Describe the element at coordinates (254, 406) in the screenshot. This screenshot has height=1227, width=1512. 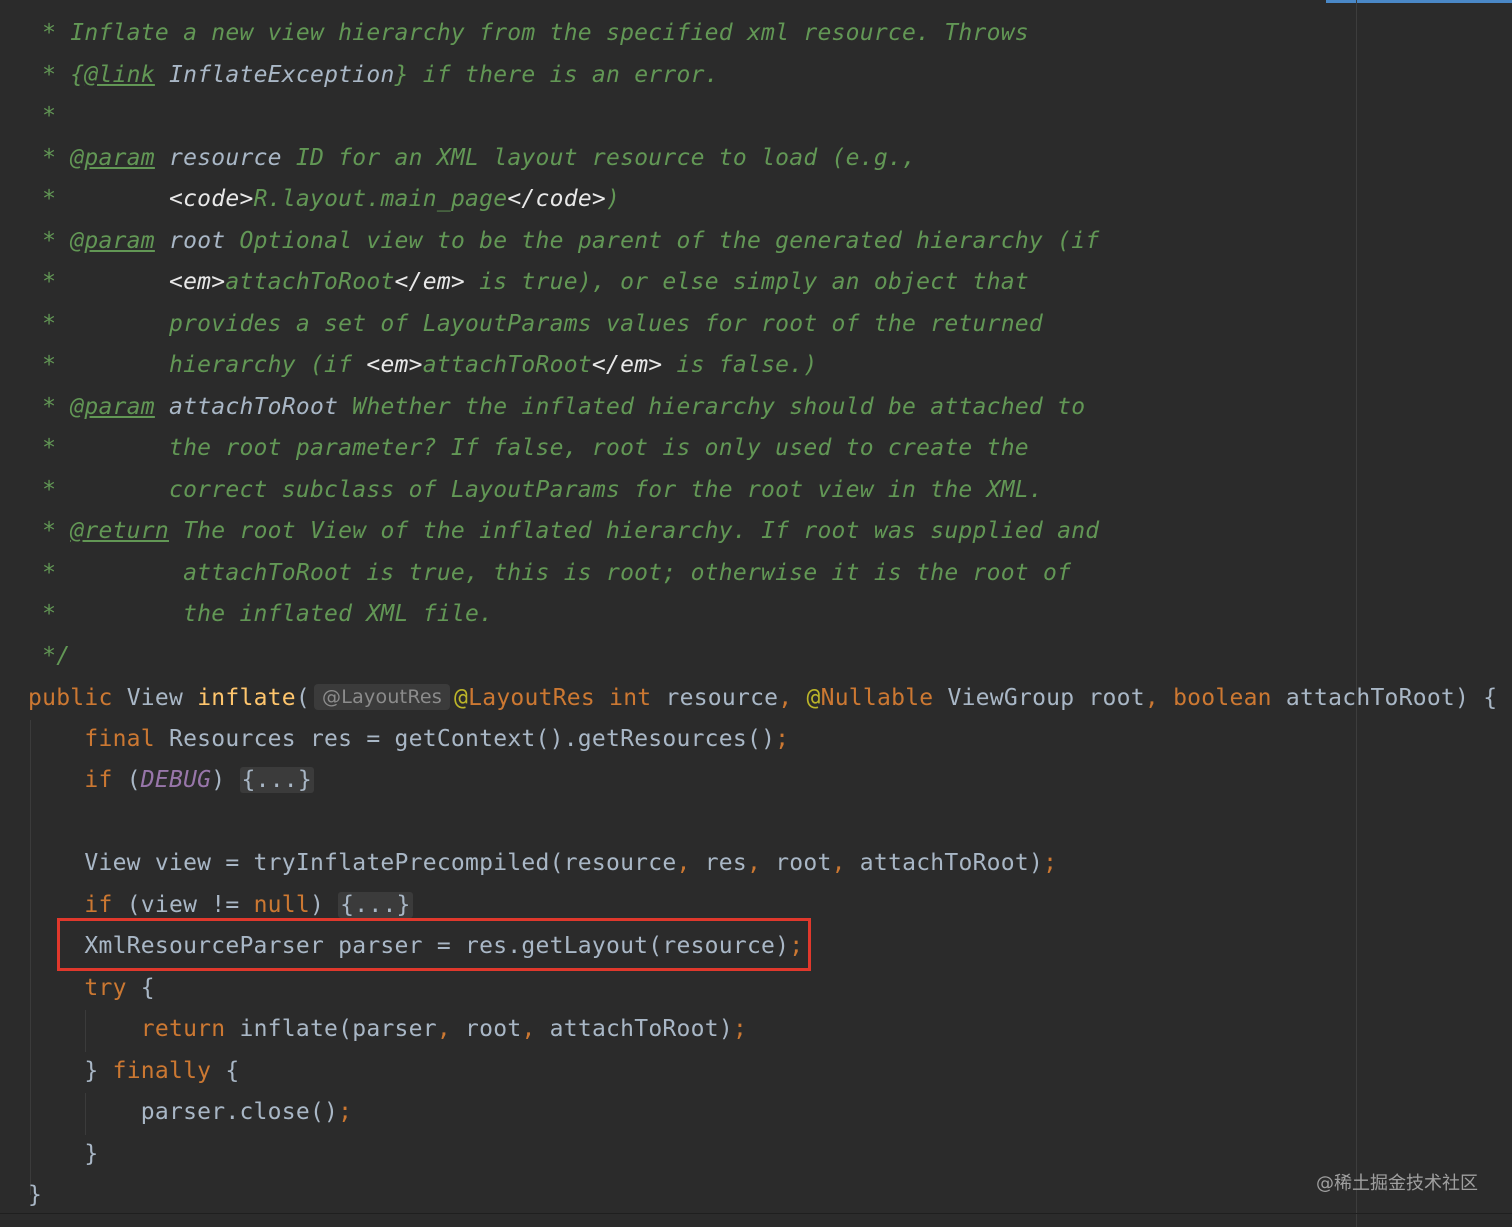
I see `code-token-param: attachToRoot` at that location.